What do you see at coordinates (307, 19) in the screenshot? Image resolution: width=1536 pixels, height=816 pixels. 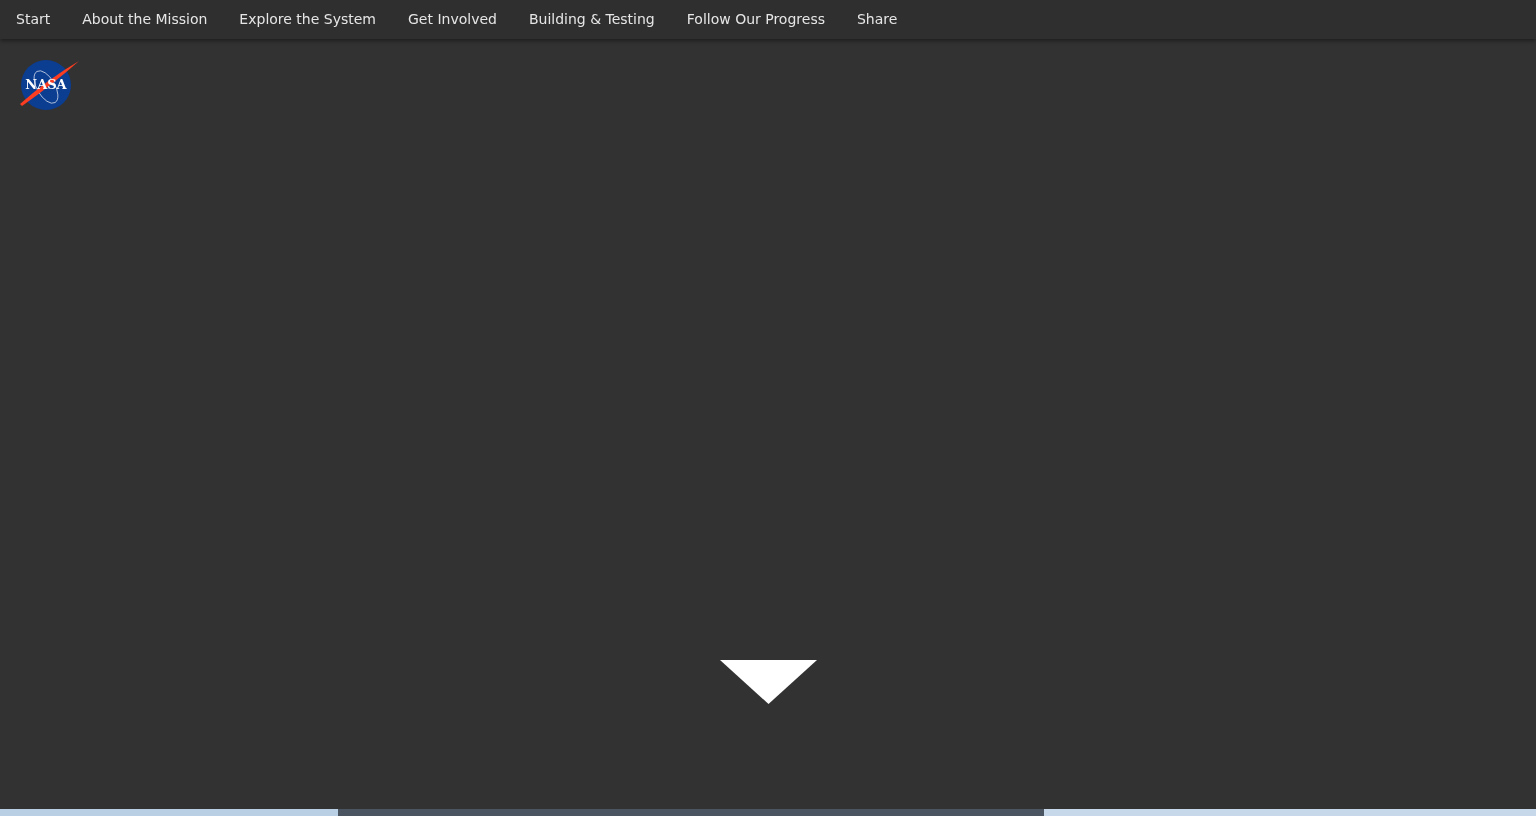 I see `nav-link: Explore the System` at bounding box center [307, 19].